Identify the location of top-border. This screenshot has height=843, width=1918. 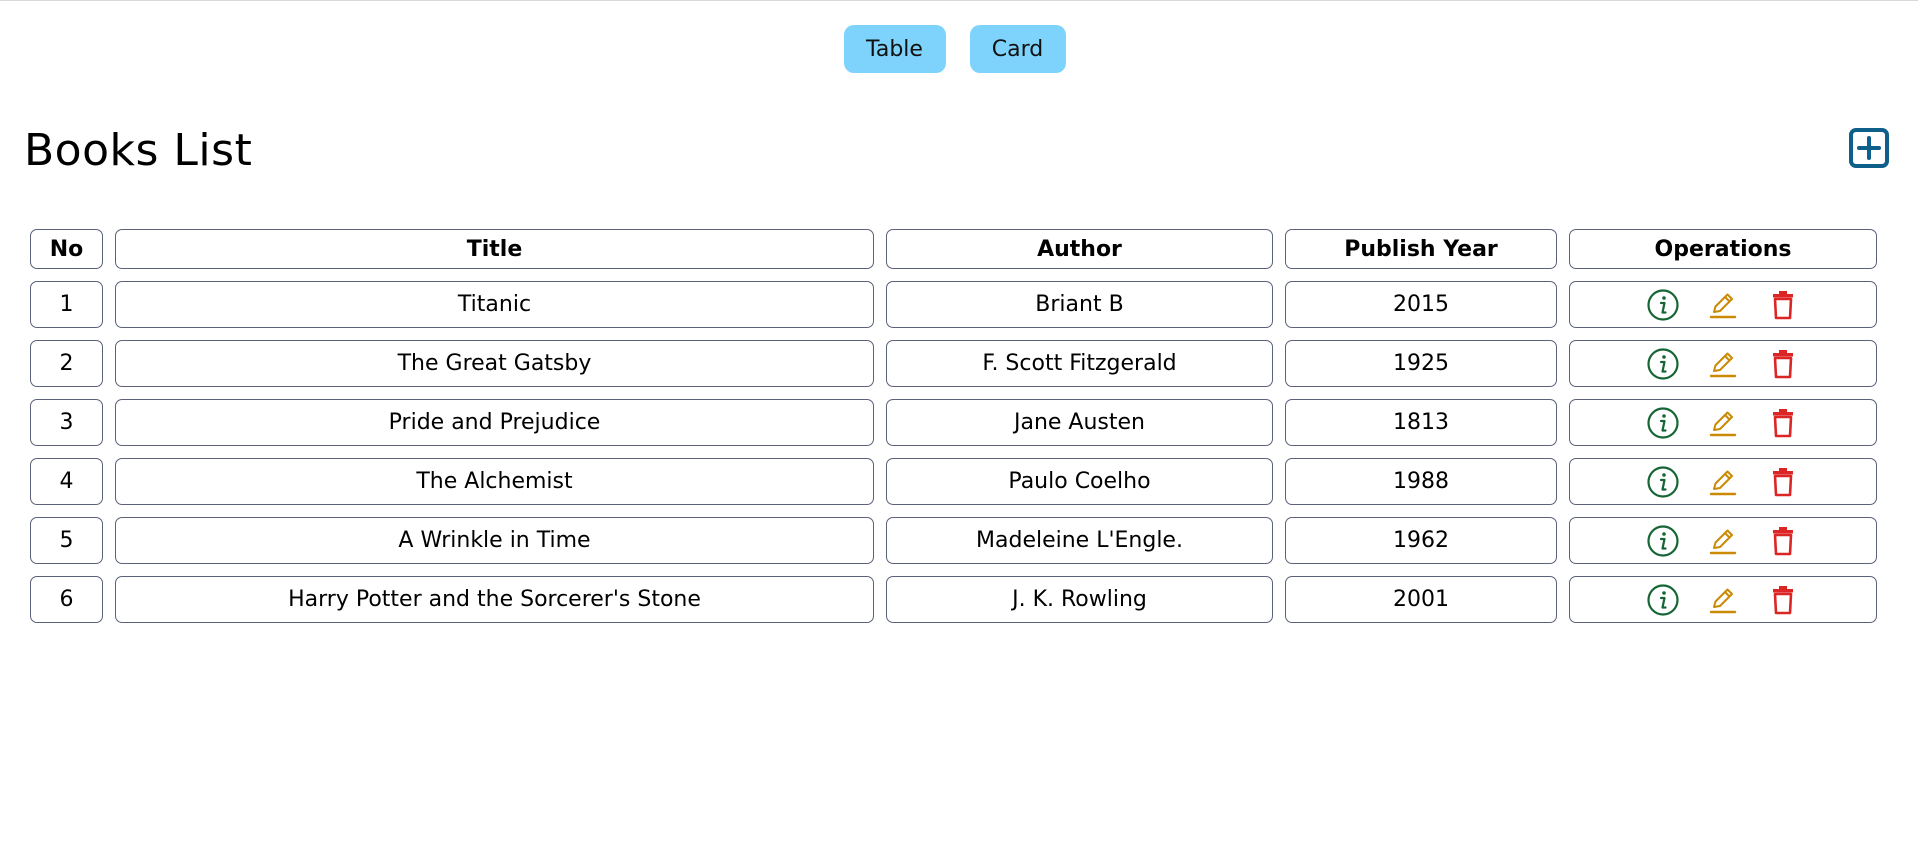
(959, 0).